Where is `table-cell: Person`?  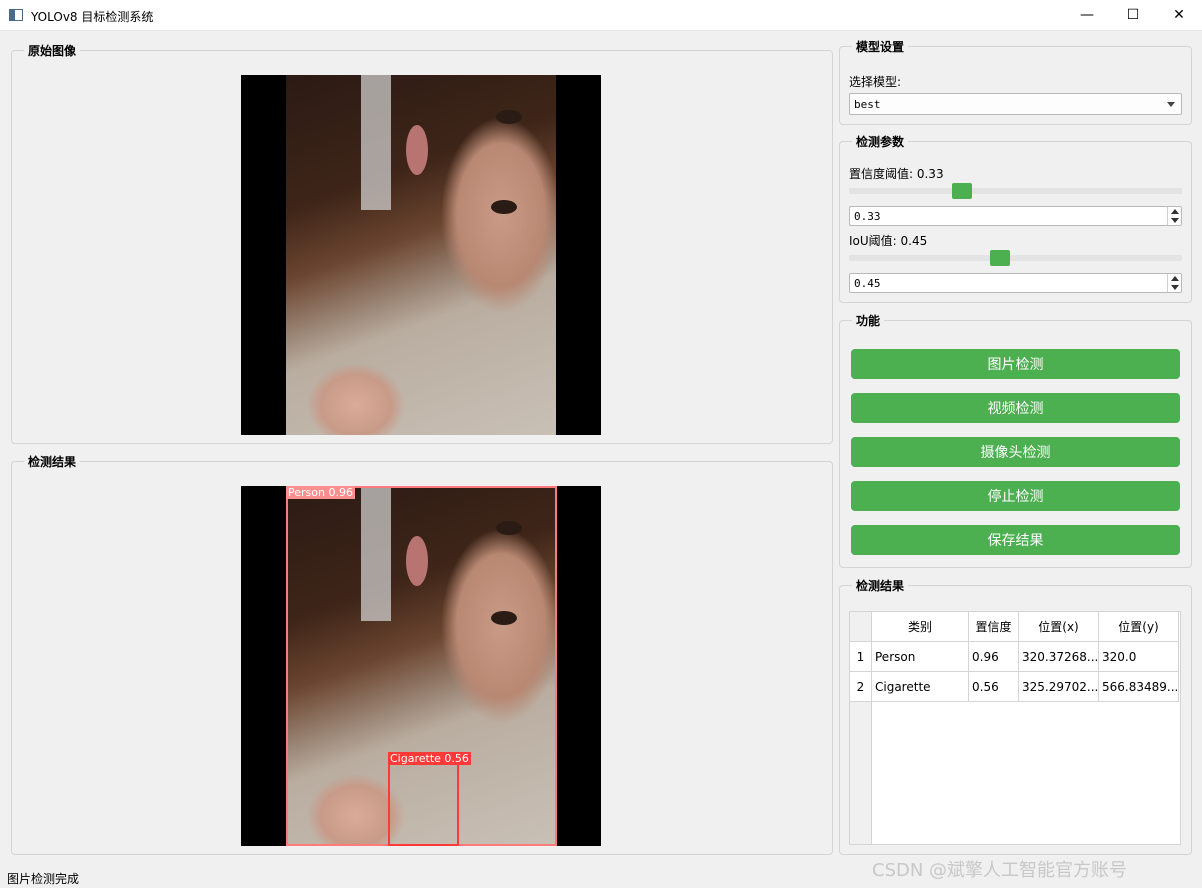 table-cell: Person is located at coordinates (920, 657).